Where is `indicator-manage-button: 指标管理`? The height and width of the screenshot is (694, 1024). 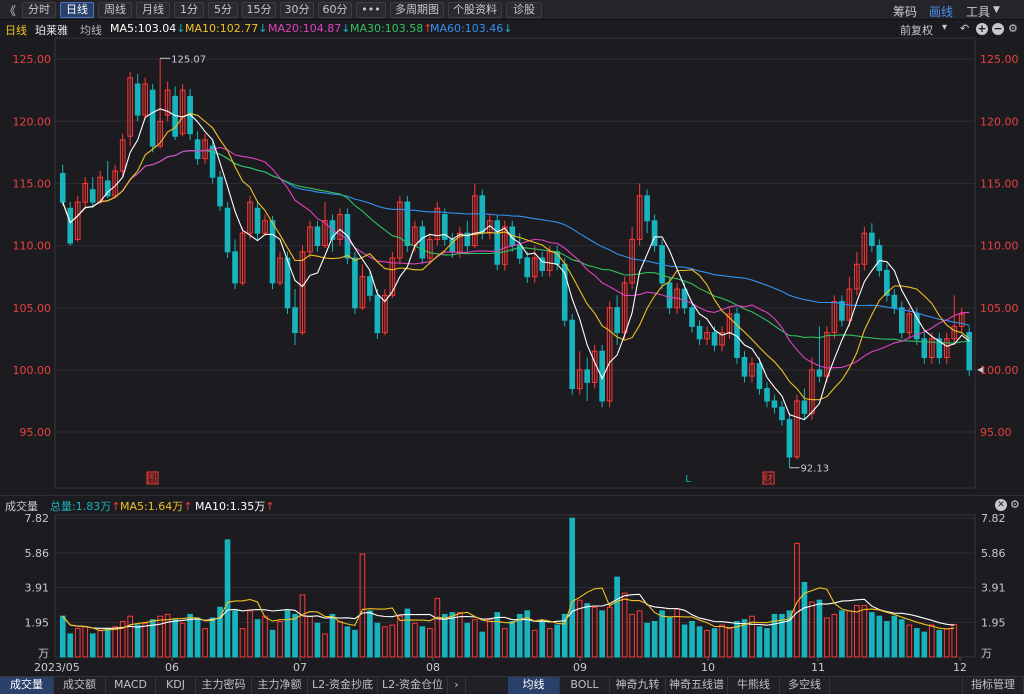 indicator-manage-button: 指标管理 is located at coordinates (993, 685).